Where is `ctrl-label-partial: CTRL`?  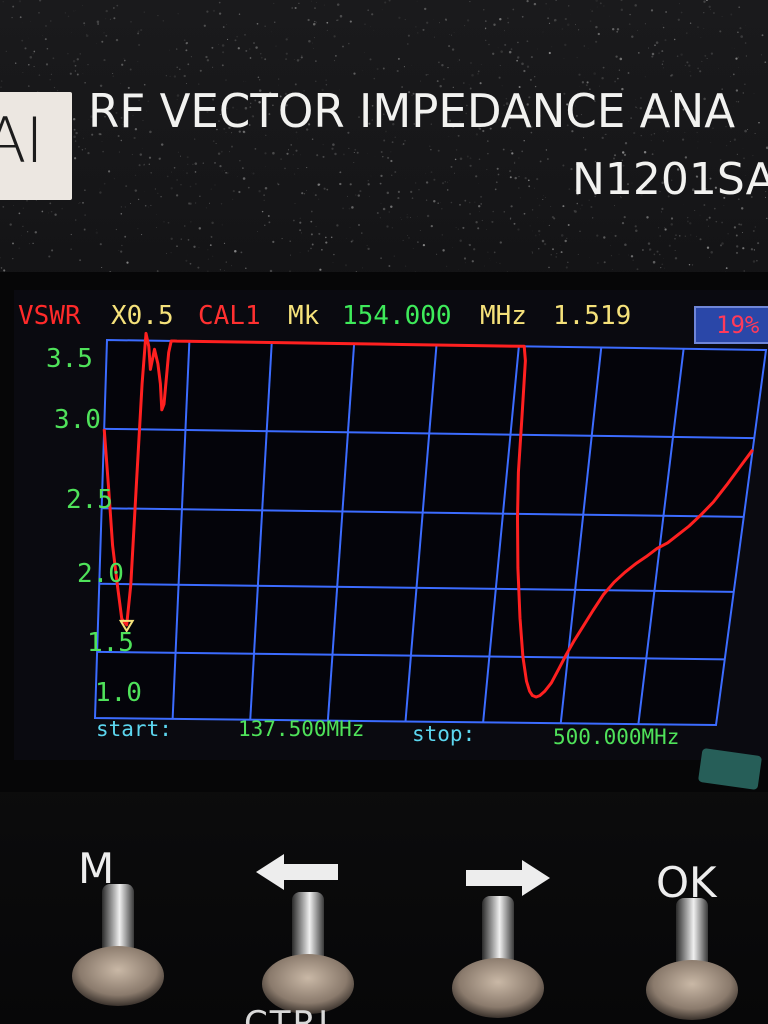 ctrl-label-partial: CTRL is located at coordinates (292, 1014).